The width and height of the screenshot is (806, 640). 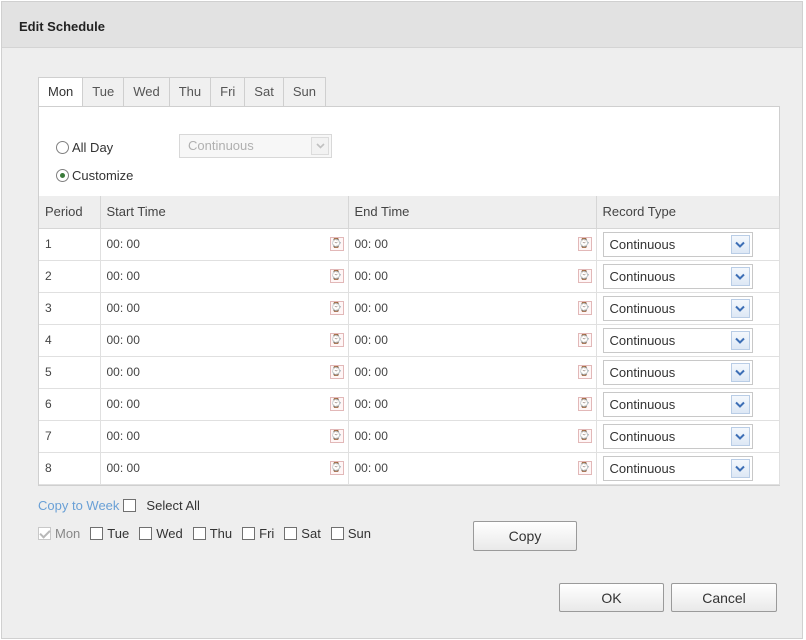 I want to click on customize-option: Customize, so click(x=94, y=175).